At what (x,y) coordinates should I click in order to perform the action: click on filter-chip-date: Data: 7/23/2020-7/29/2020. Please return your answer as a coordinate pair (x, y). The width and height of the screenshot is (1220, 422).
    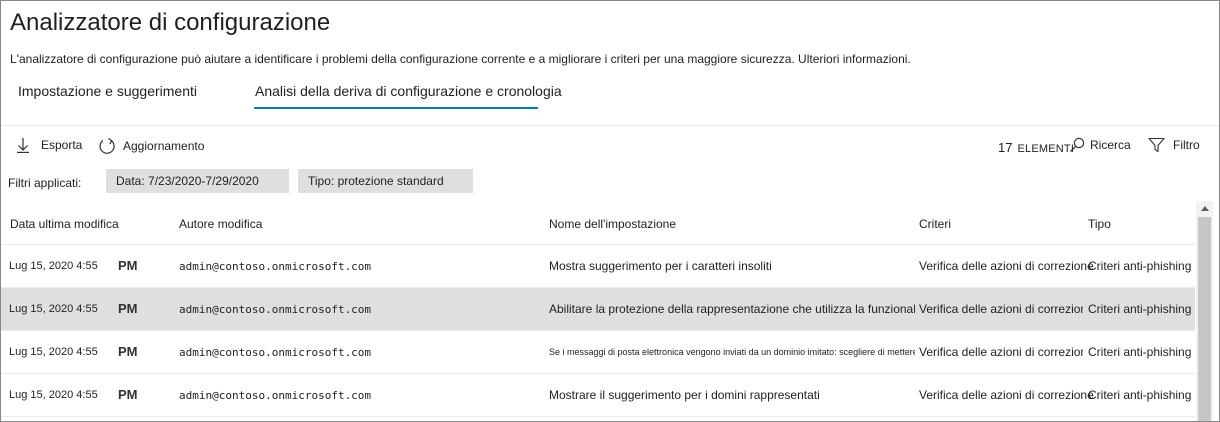
    Looking at the image, I should click on (197, 181).